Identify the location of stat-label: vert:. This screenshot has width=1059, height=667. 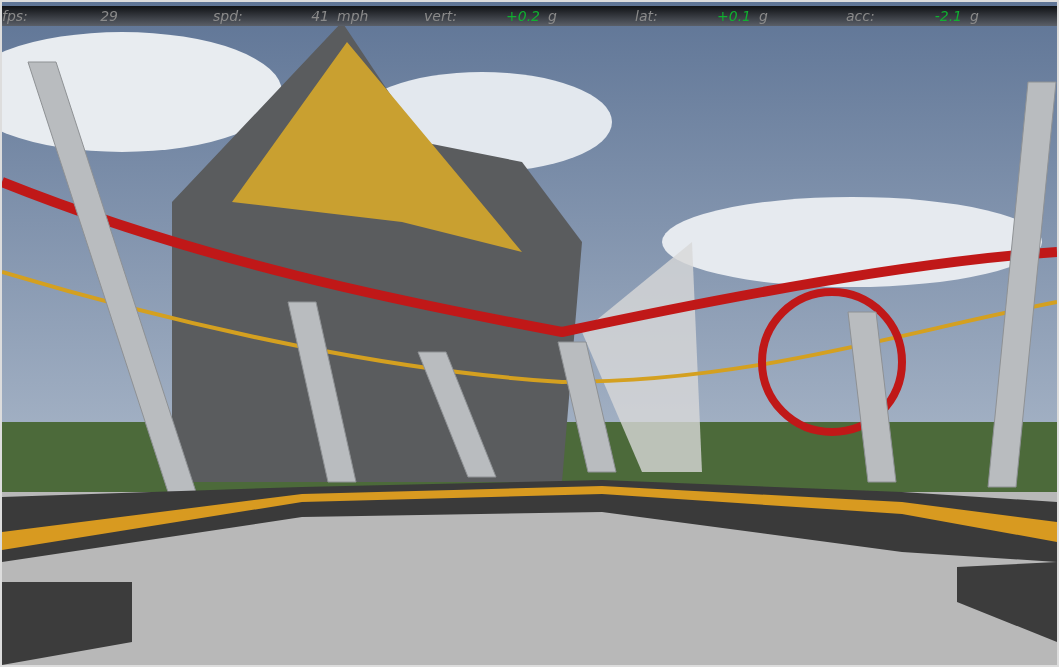
(441, 16).